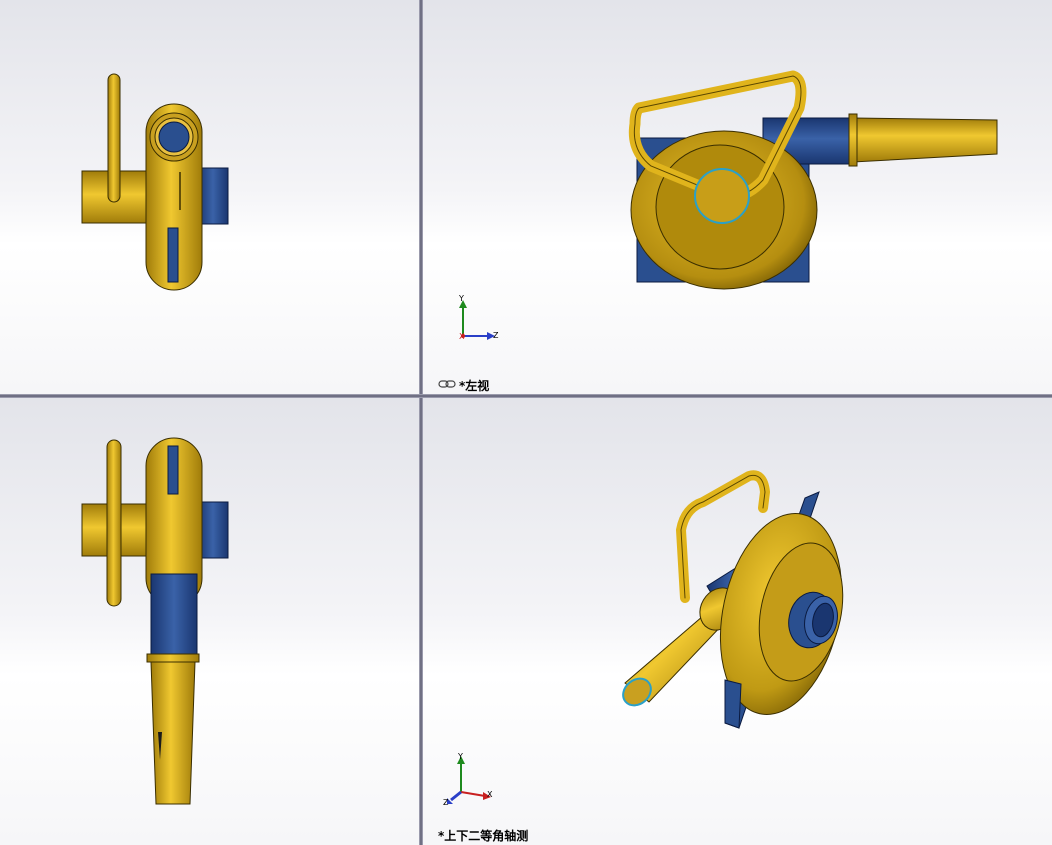 The image size is (1052, 845). What do you see at coordinates (155, 182) in the screenshot?
I see `blower-model-front-view` at bounding box center [155, 182].